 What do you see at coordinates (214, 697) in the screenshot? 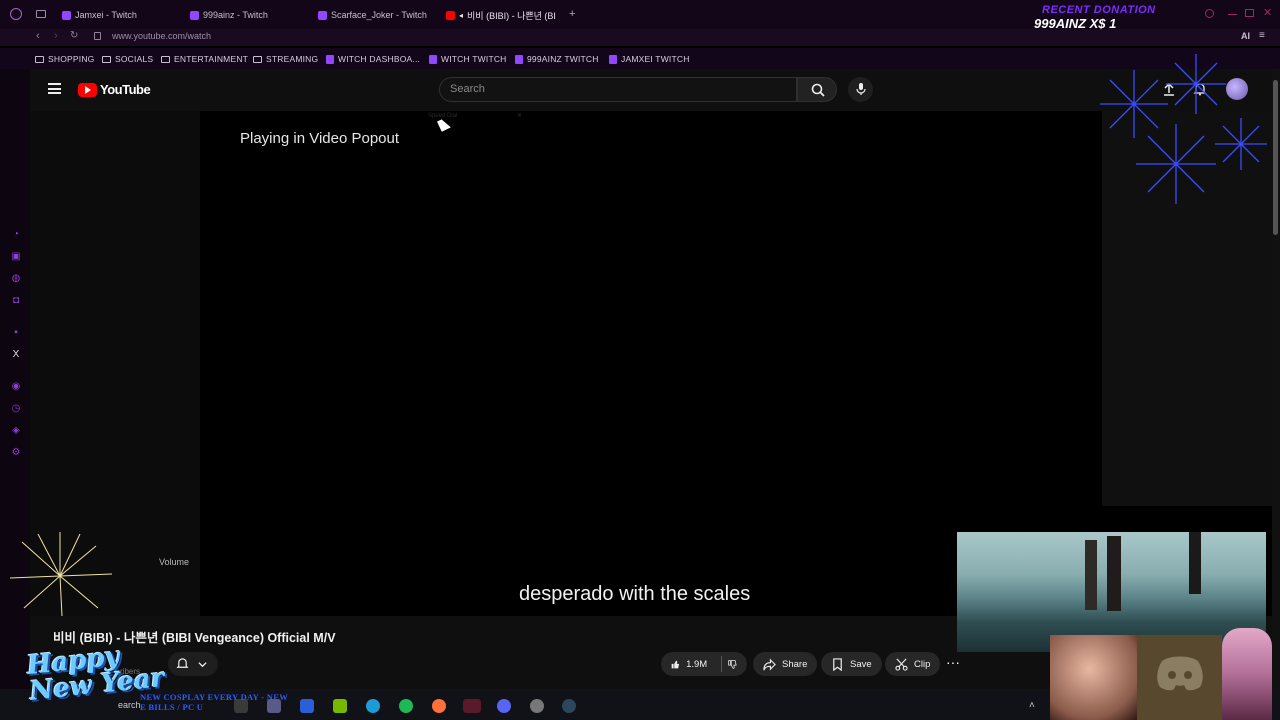
I see `ticker-line: NEW COSPLAY EVERY DAY - NEW` at bounding box center [214, 697].